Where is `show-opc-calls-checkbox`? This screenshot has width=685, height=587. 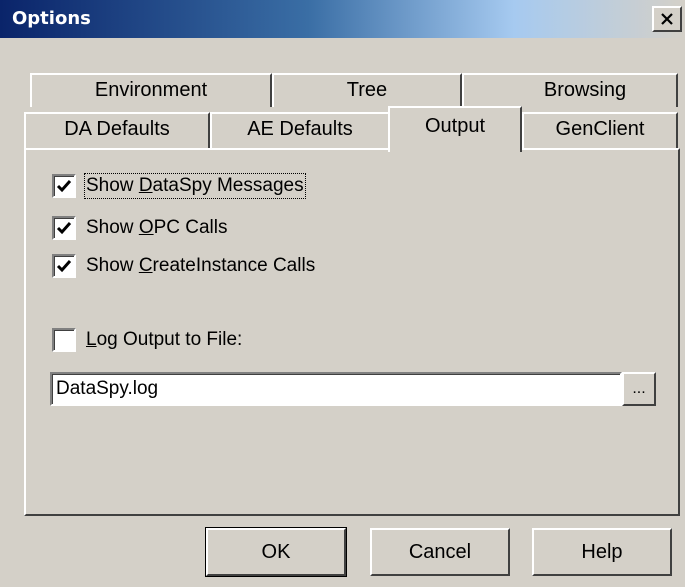 show-opc-calls-checkbox is located at coordinates (64, 228).